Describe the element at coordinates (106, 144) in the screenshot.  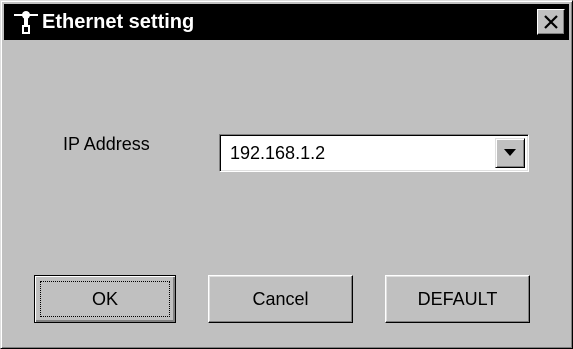
I see `ip-address-label: IP Address` at that location.